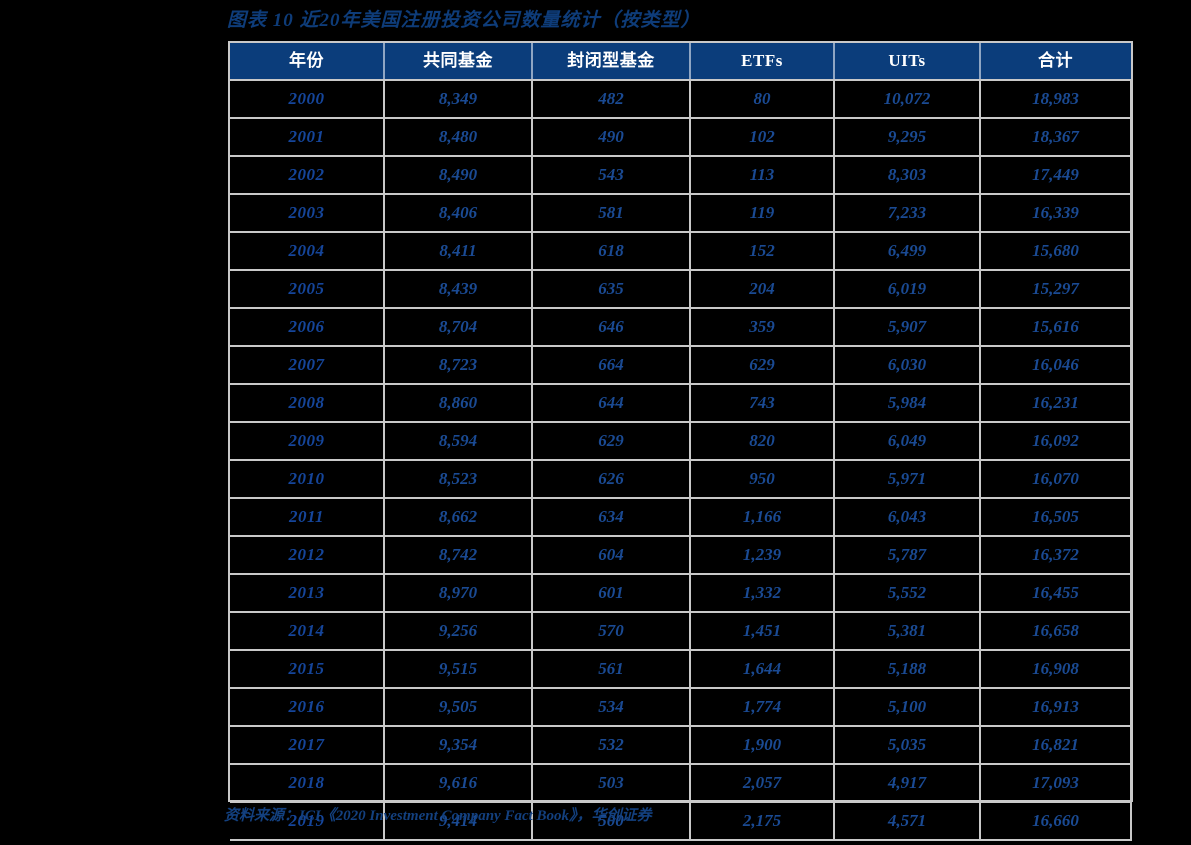 This screenshot has width=1191, height=845. What do you see at coordinates (762, 403) in the screenshot?
I see `cell-value: 743` at bounding box center [762, 403].